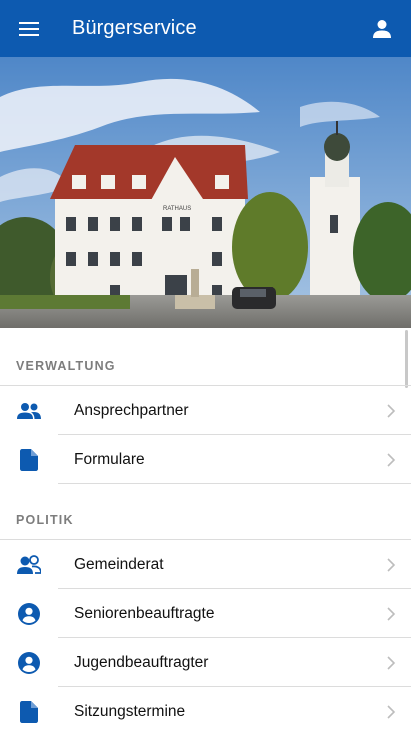  Describe the element at coordinates (406, 359) in the screenshot. I see `scroll-indicator` at that location.